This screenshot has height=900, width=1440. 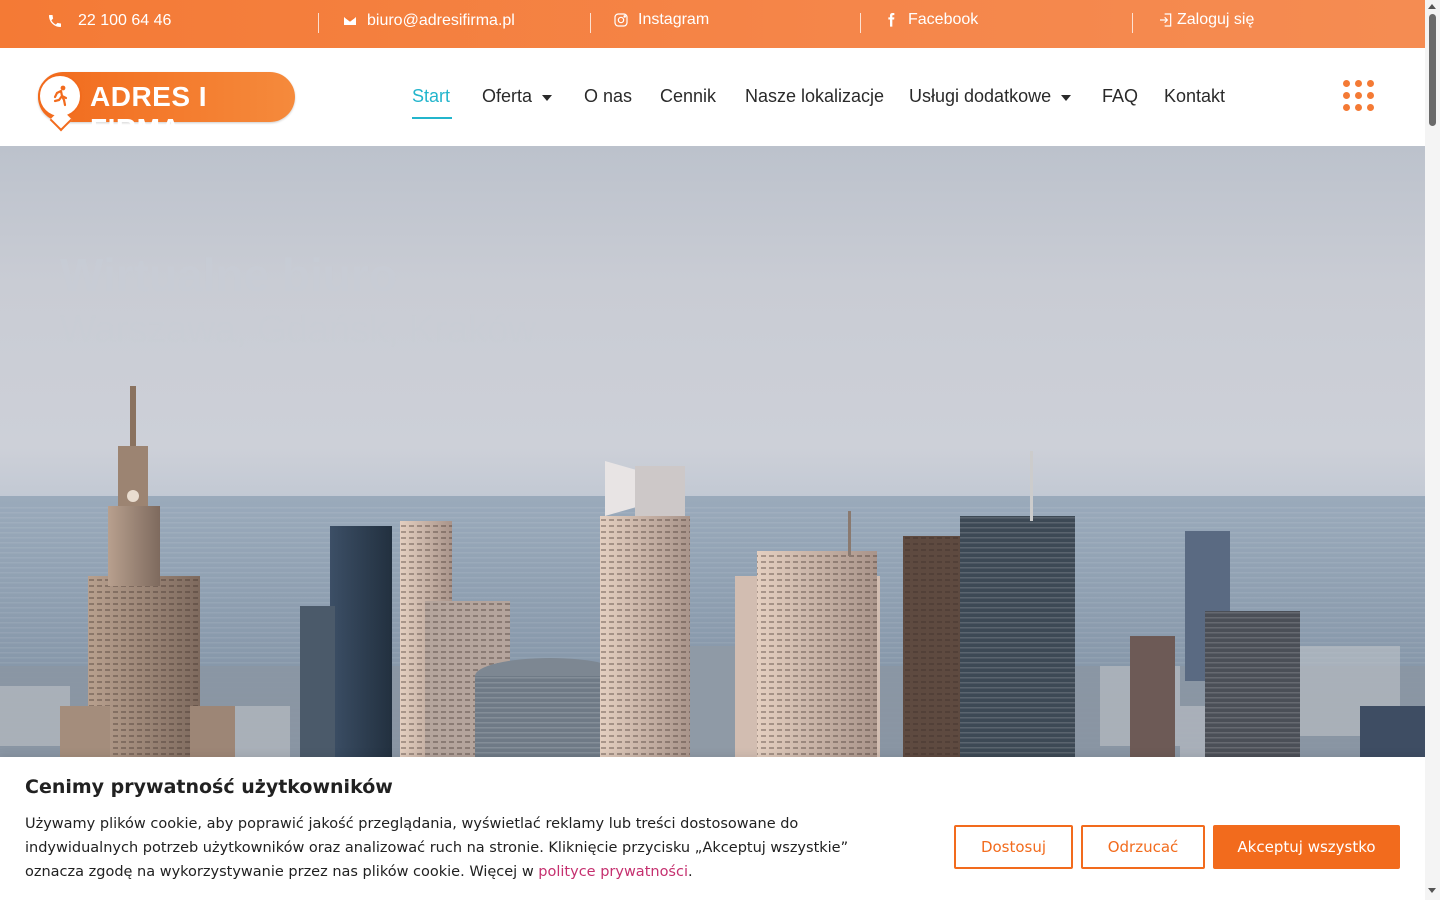 I want to click on site-logo: ADRES I FIRMA, so click(x=166, y=108).